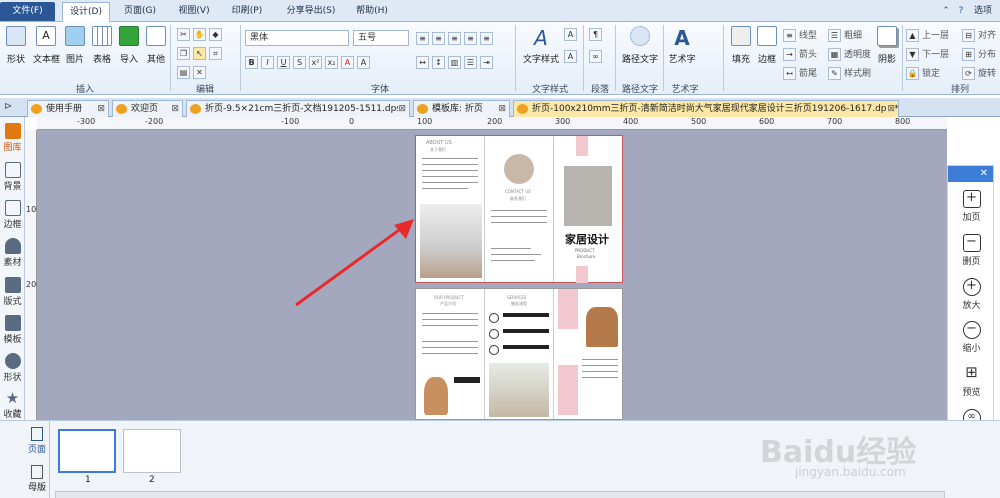  What do you see at coordinates (800, 35) in the screenshot?
I see `linetype-button: ≡ 线型` at bounding box center [800, 35].